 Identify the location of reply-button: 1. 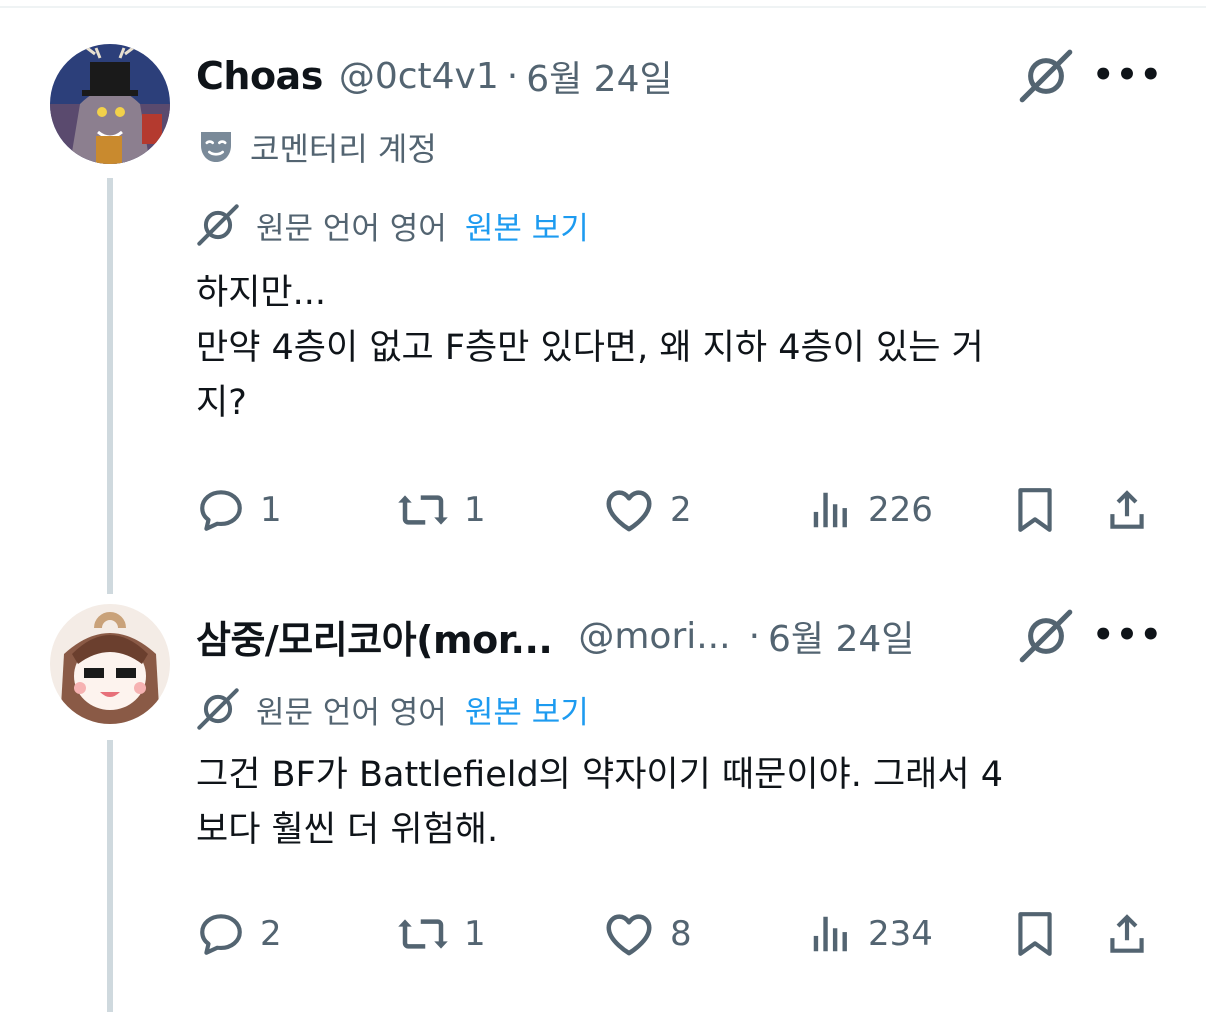
(239, 510).